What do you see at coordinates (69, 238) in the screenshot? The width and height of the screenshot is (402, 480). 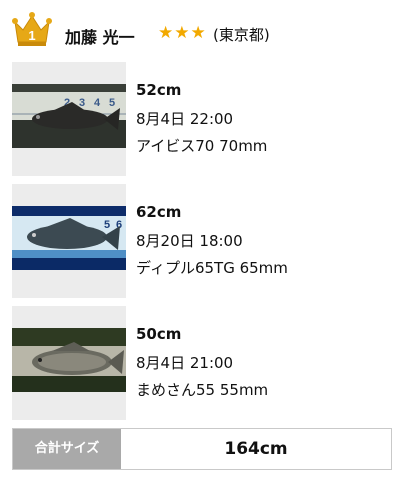 I see `fish-photo-image: 5 6` at bounding box center [69, 238].